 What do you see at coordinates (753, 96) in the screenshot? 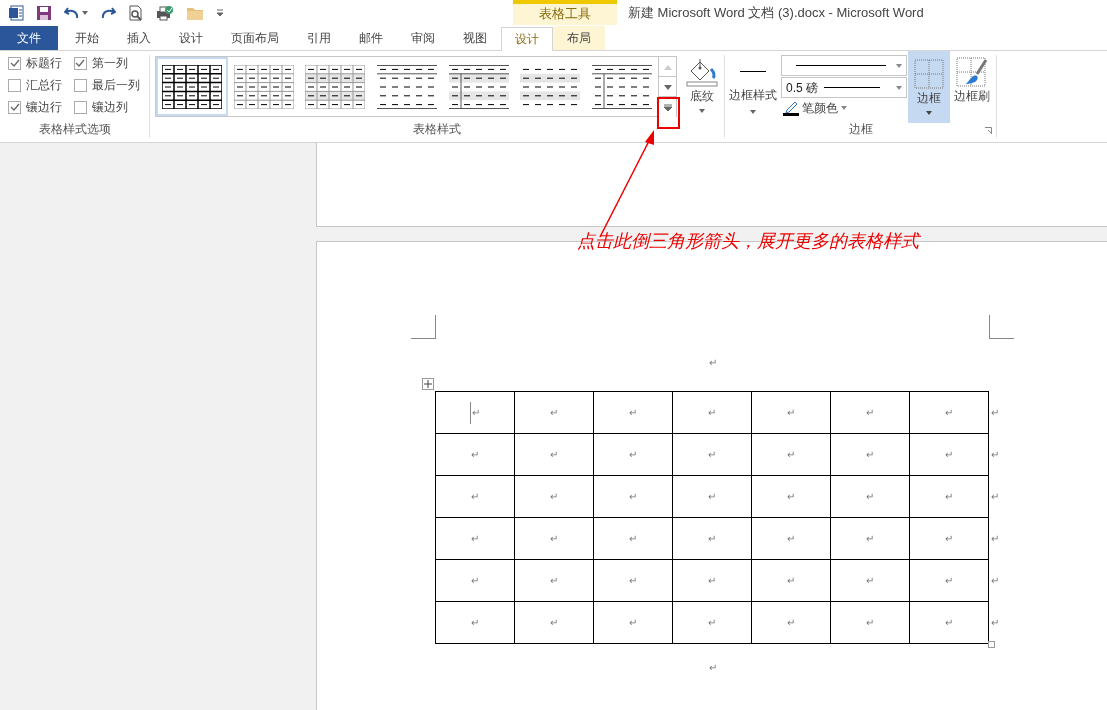
I see `border-styles-button: 边框样式` at bounding box center [753, 96].